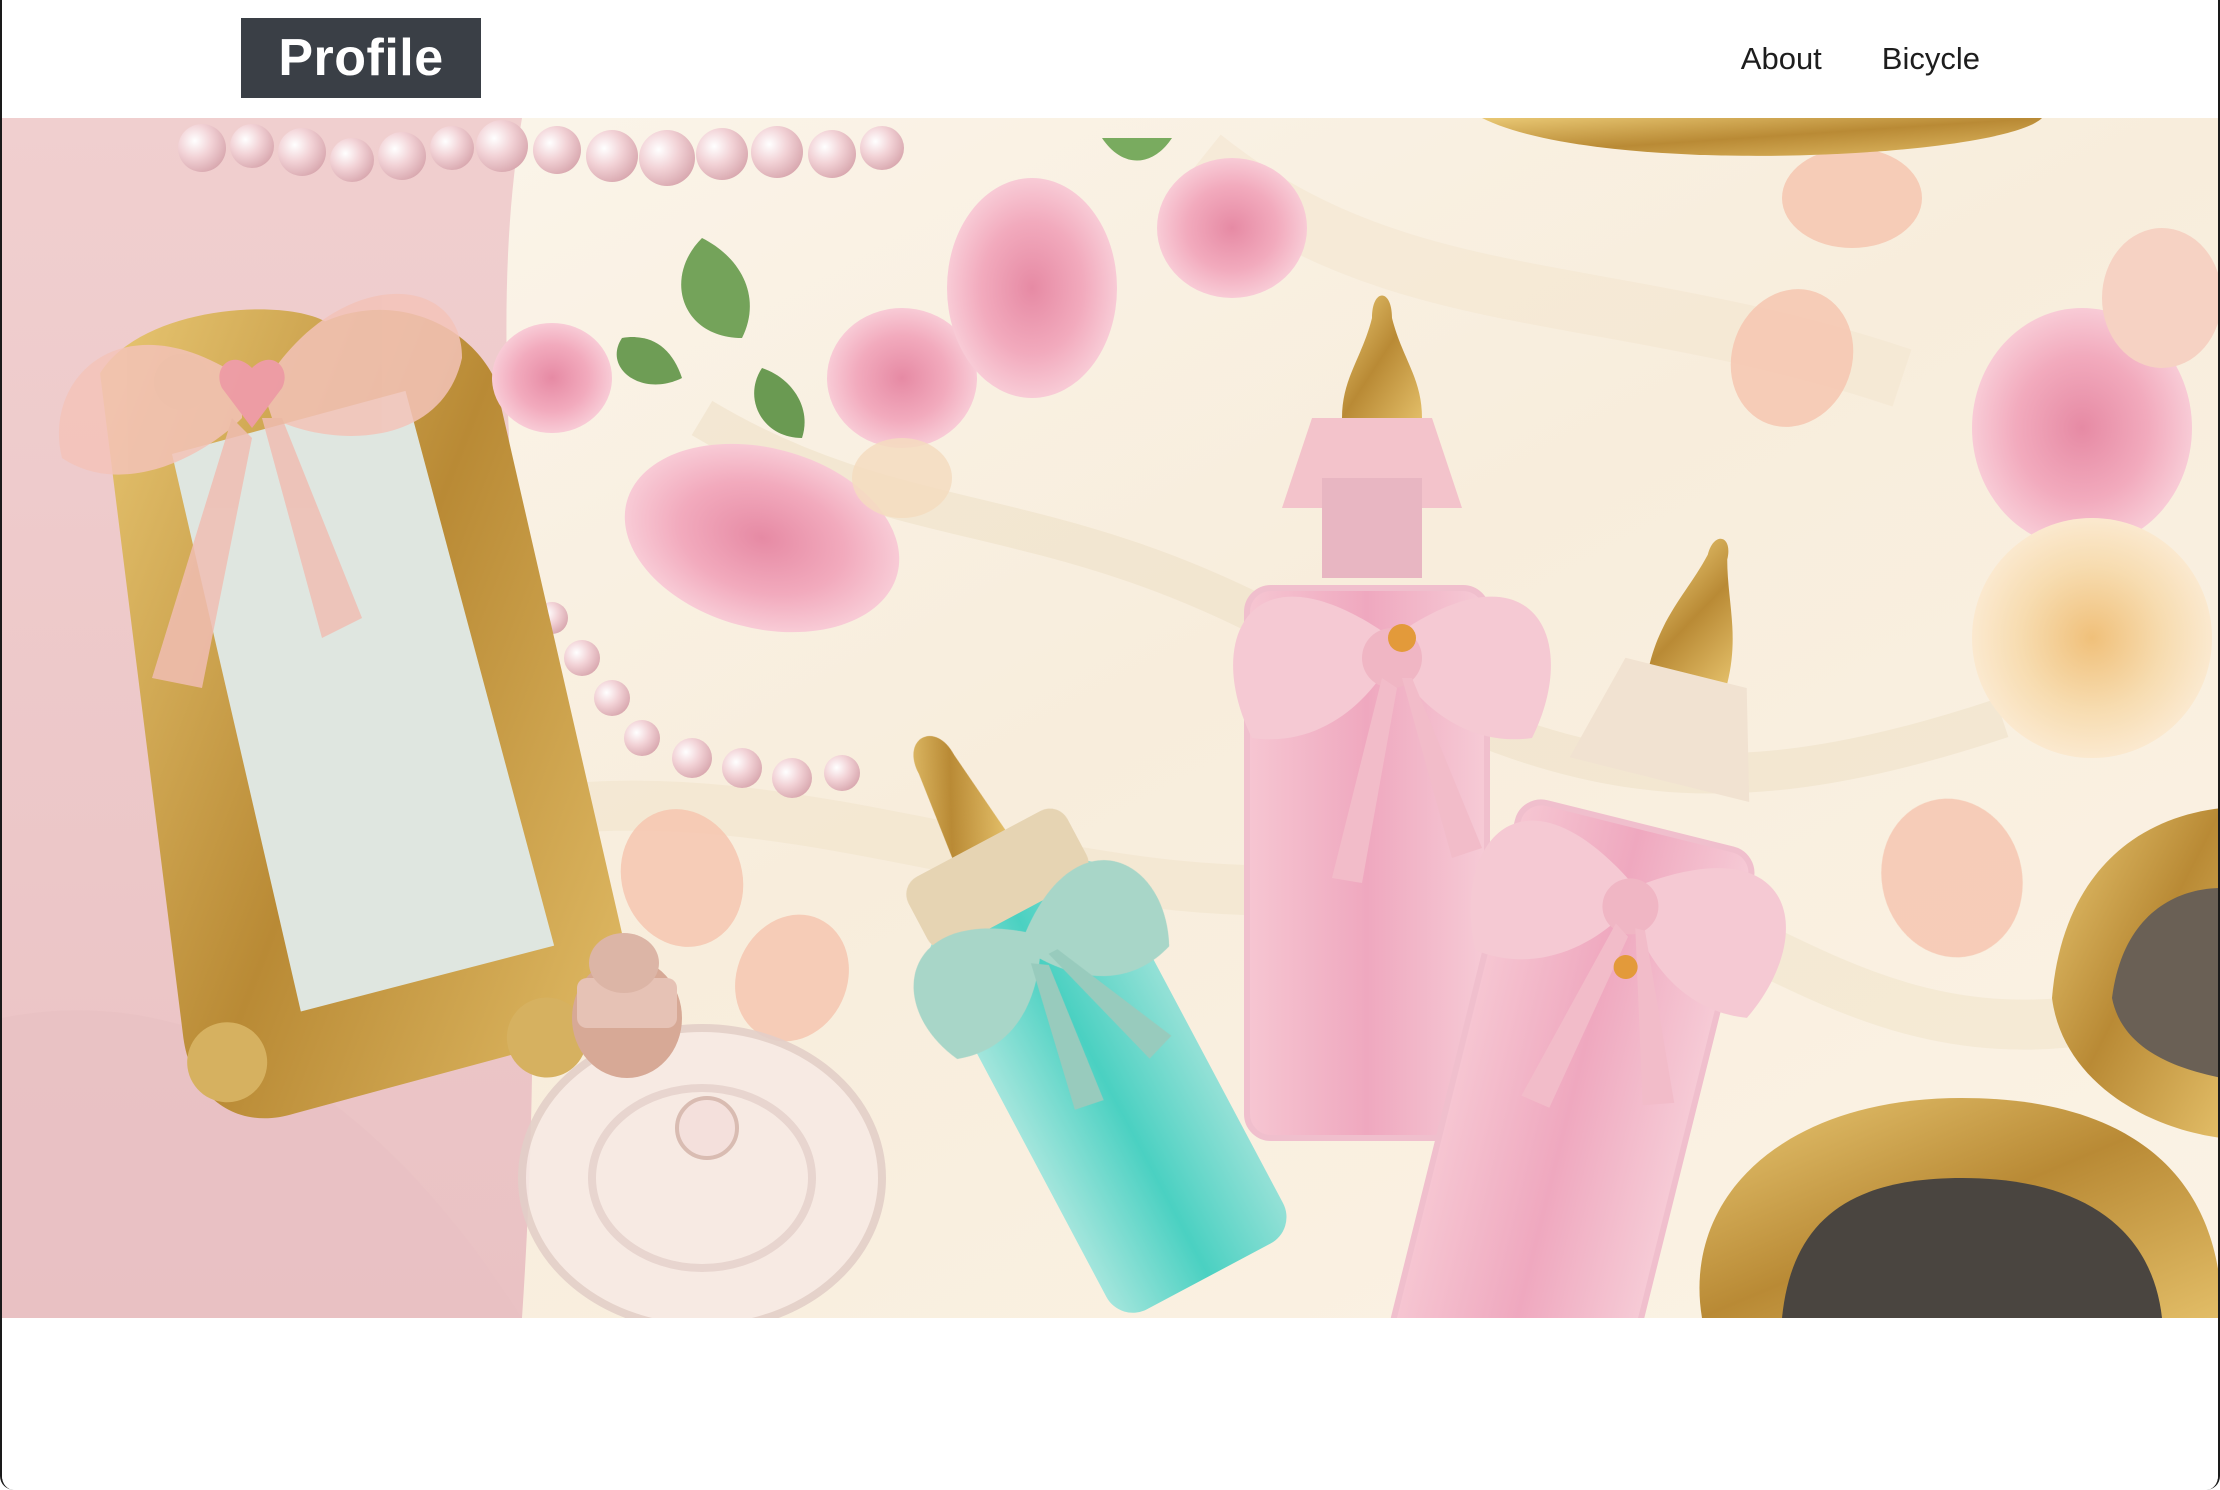 This screenshot has width=2220, height=1490. I want to click on site-logo: Profile, so click(361, 58).